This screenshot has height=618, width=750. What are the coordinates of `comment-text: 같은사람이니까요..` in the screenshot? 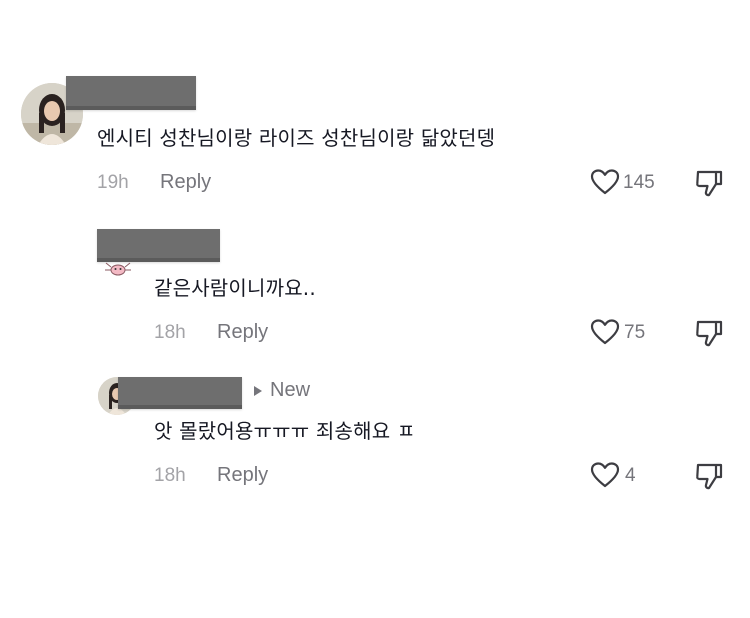 It's located at (235, 288).